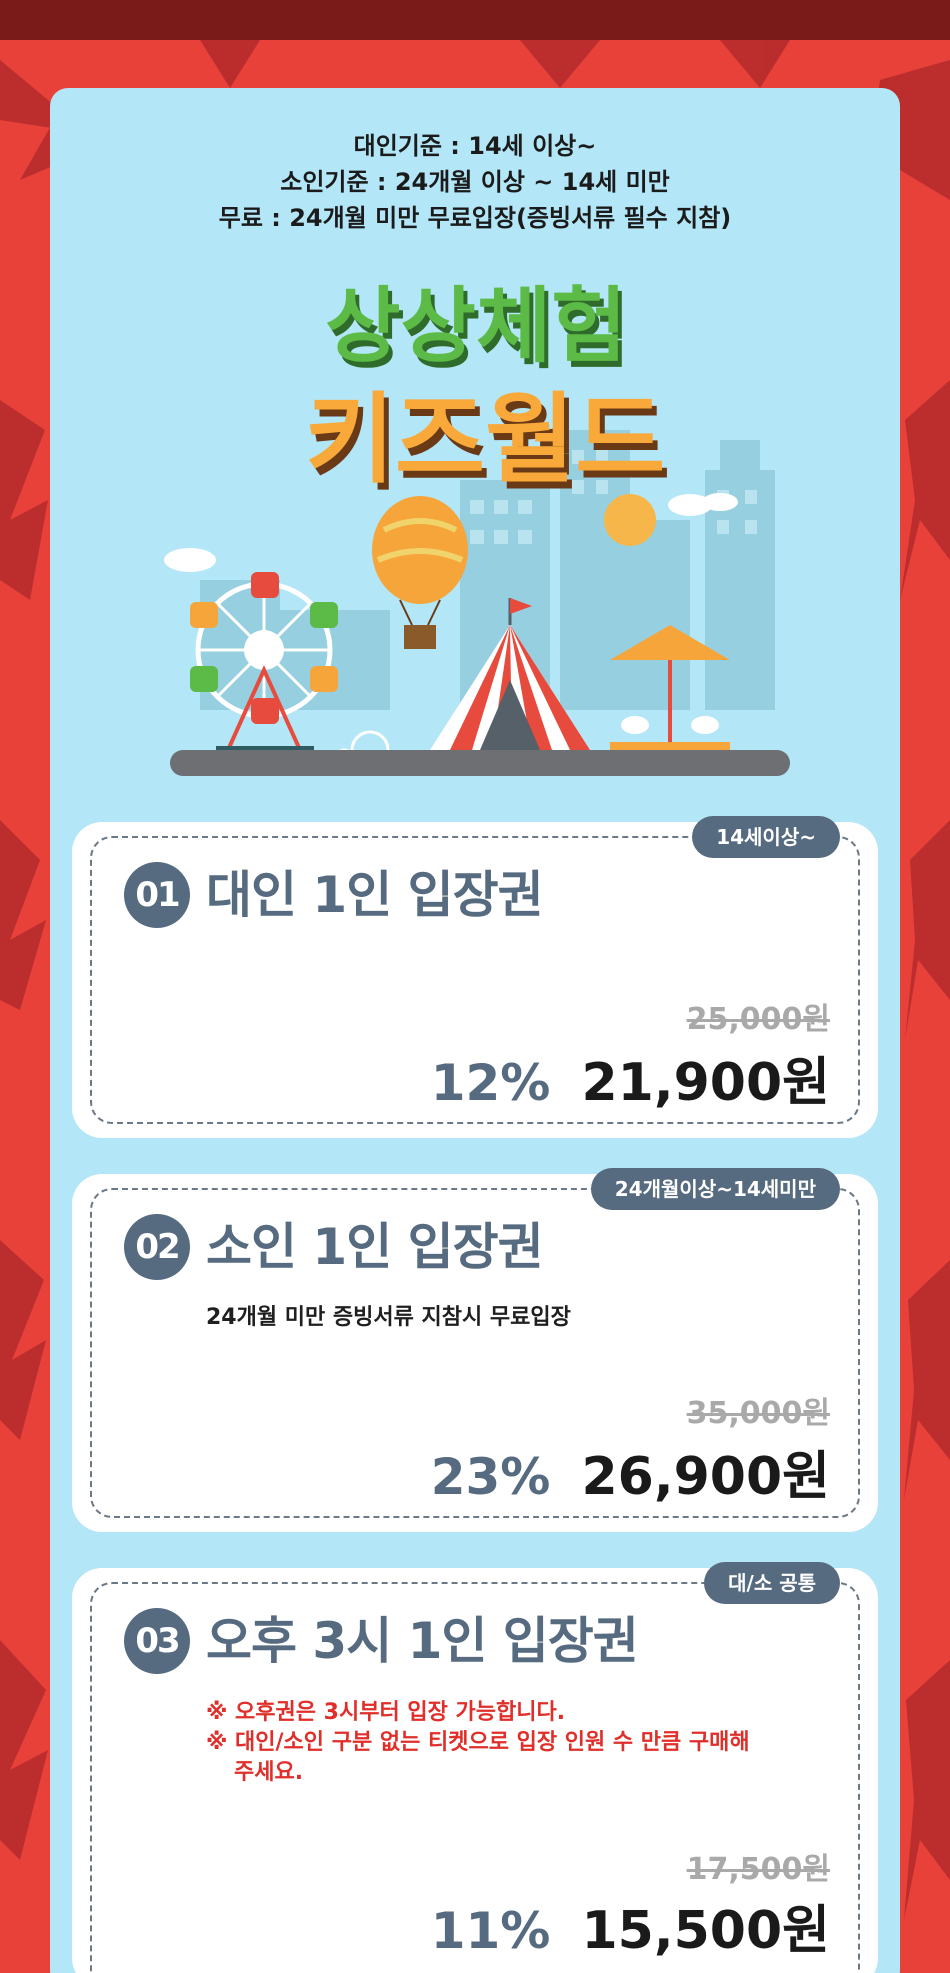  What do you see at coordinates (475, 977) in the screenshot?
I see `ticket-card-adult: 14세이상~ 01 대인 1인 입장권 25,000원 12% 21,900원` at bounding box center [475, 977].